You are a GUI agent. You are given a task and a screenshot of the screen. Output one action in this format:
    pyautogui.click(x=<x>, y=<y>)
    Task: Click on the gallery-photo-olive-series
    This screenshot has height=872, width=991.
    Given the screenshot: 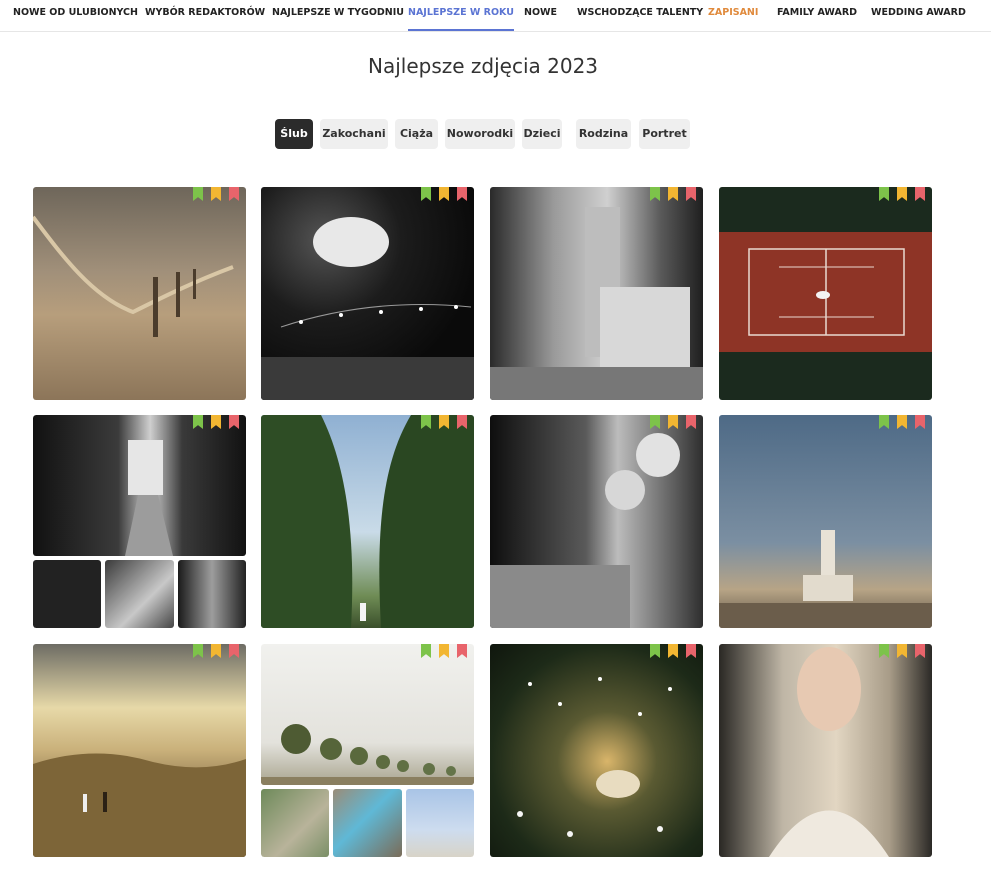 What is the action you would take?
    pyautogui.click(x=367, y=750)
    